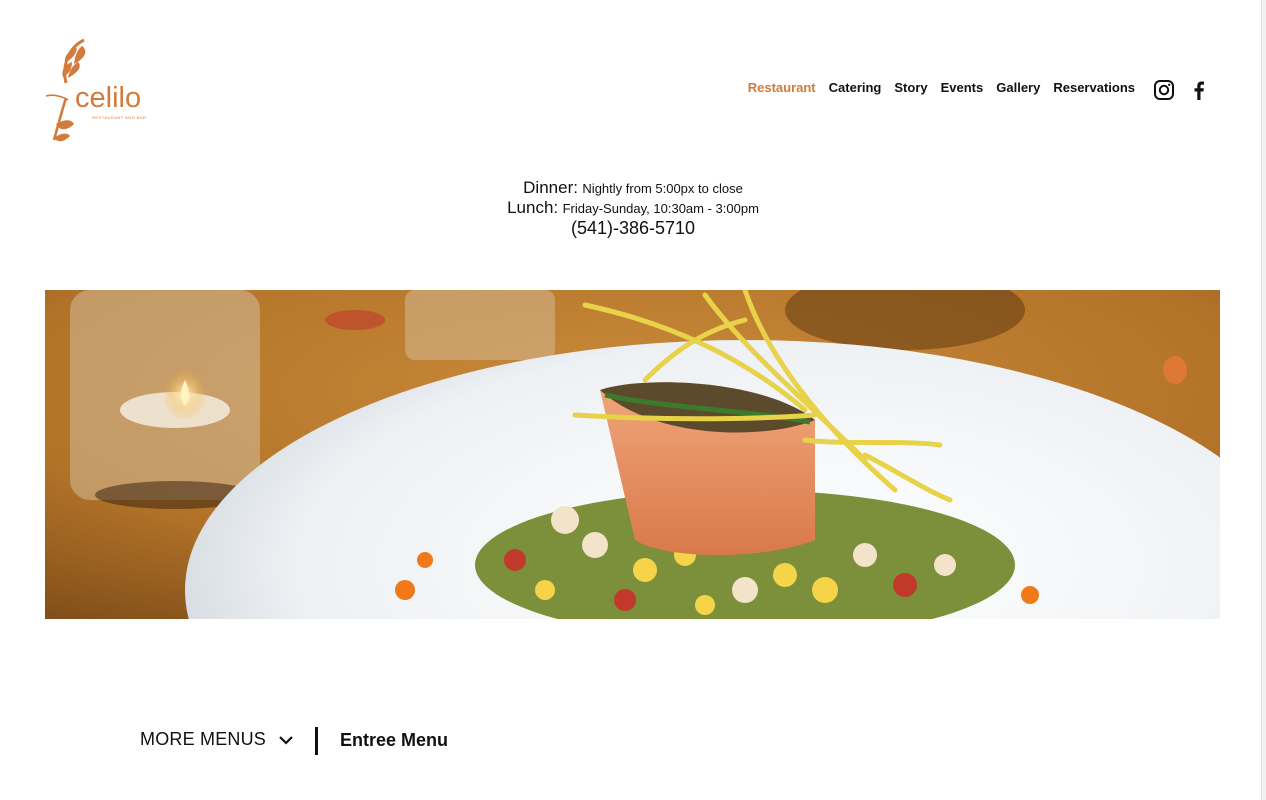  What do you see at coordinates (203, 739) in the screenshot?
I see `more-menus-label: MORE MENUS` at bounding box center [203, 739].